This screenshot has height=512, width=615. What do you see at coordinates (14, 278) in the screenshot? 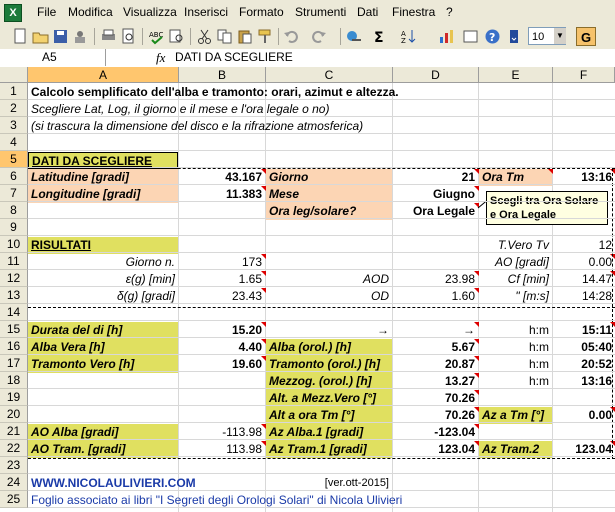
I see `row-header-12: 12` at bounding box center [14, 278].